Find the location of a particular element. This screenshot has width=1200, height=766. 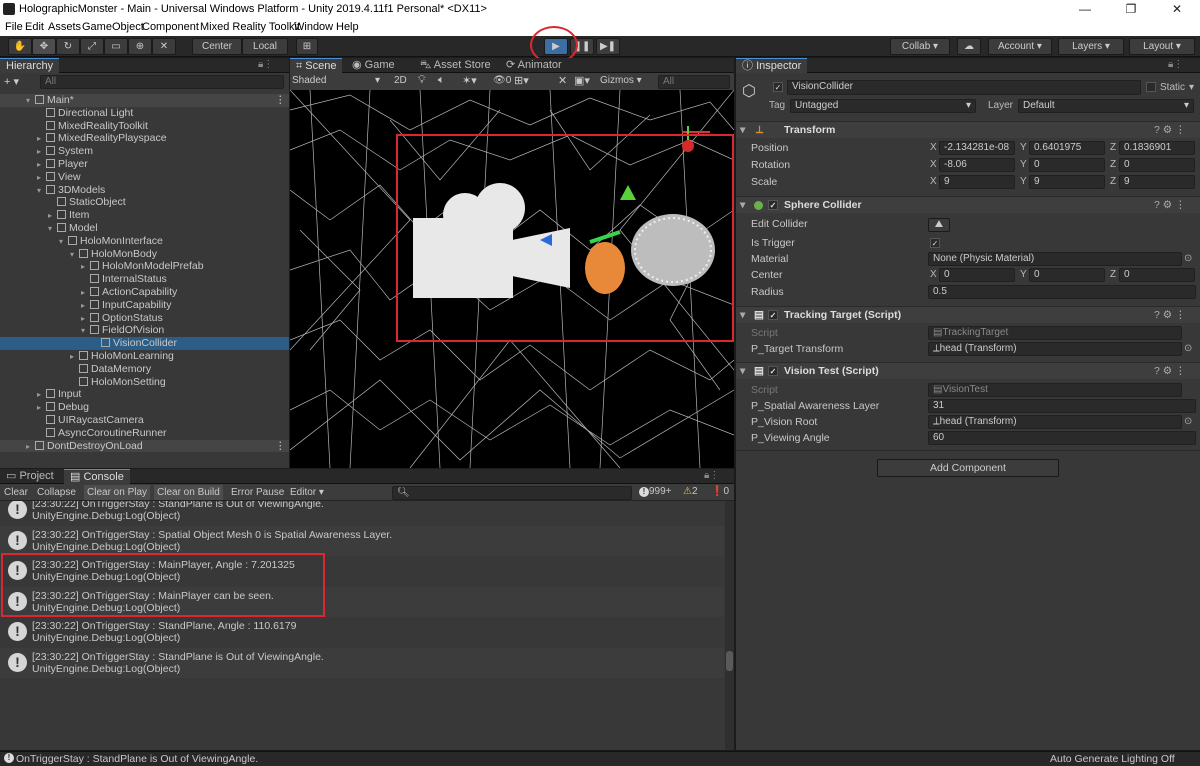

scale-z-field: 9 is located at coordinates (1157, 182).